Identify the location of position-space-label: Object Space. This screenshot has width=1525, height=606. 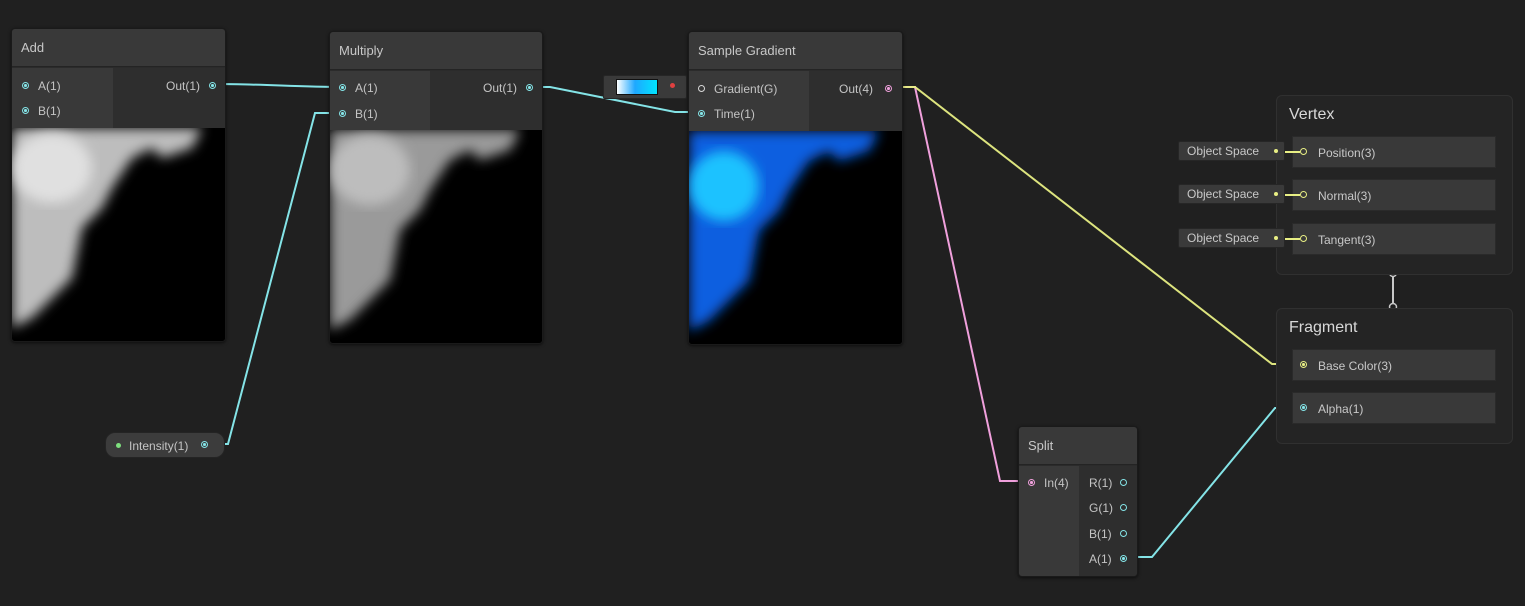
(1223, 151).